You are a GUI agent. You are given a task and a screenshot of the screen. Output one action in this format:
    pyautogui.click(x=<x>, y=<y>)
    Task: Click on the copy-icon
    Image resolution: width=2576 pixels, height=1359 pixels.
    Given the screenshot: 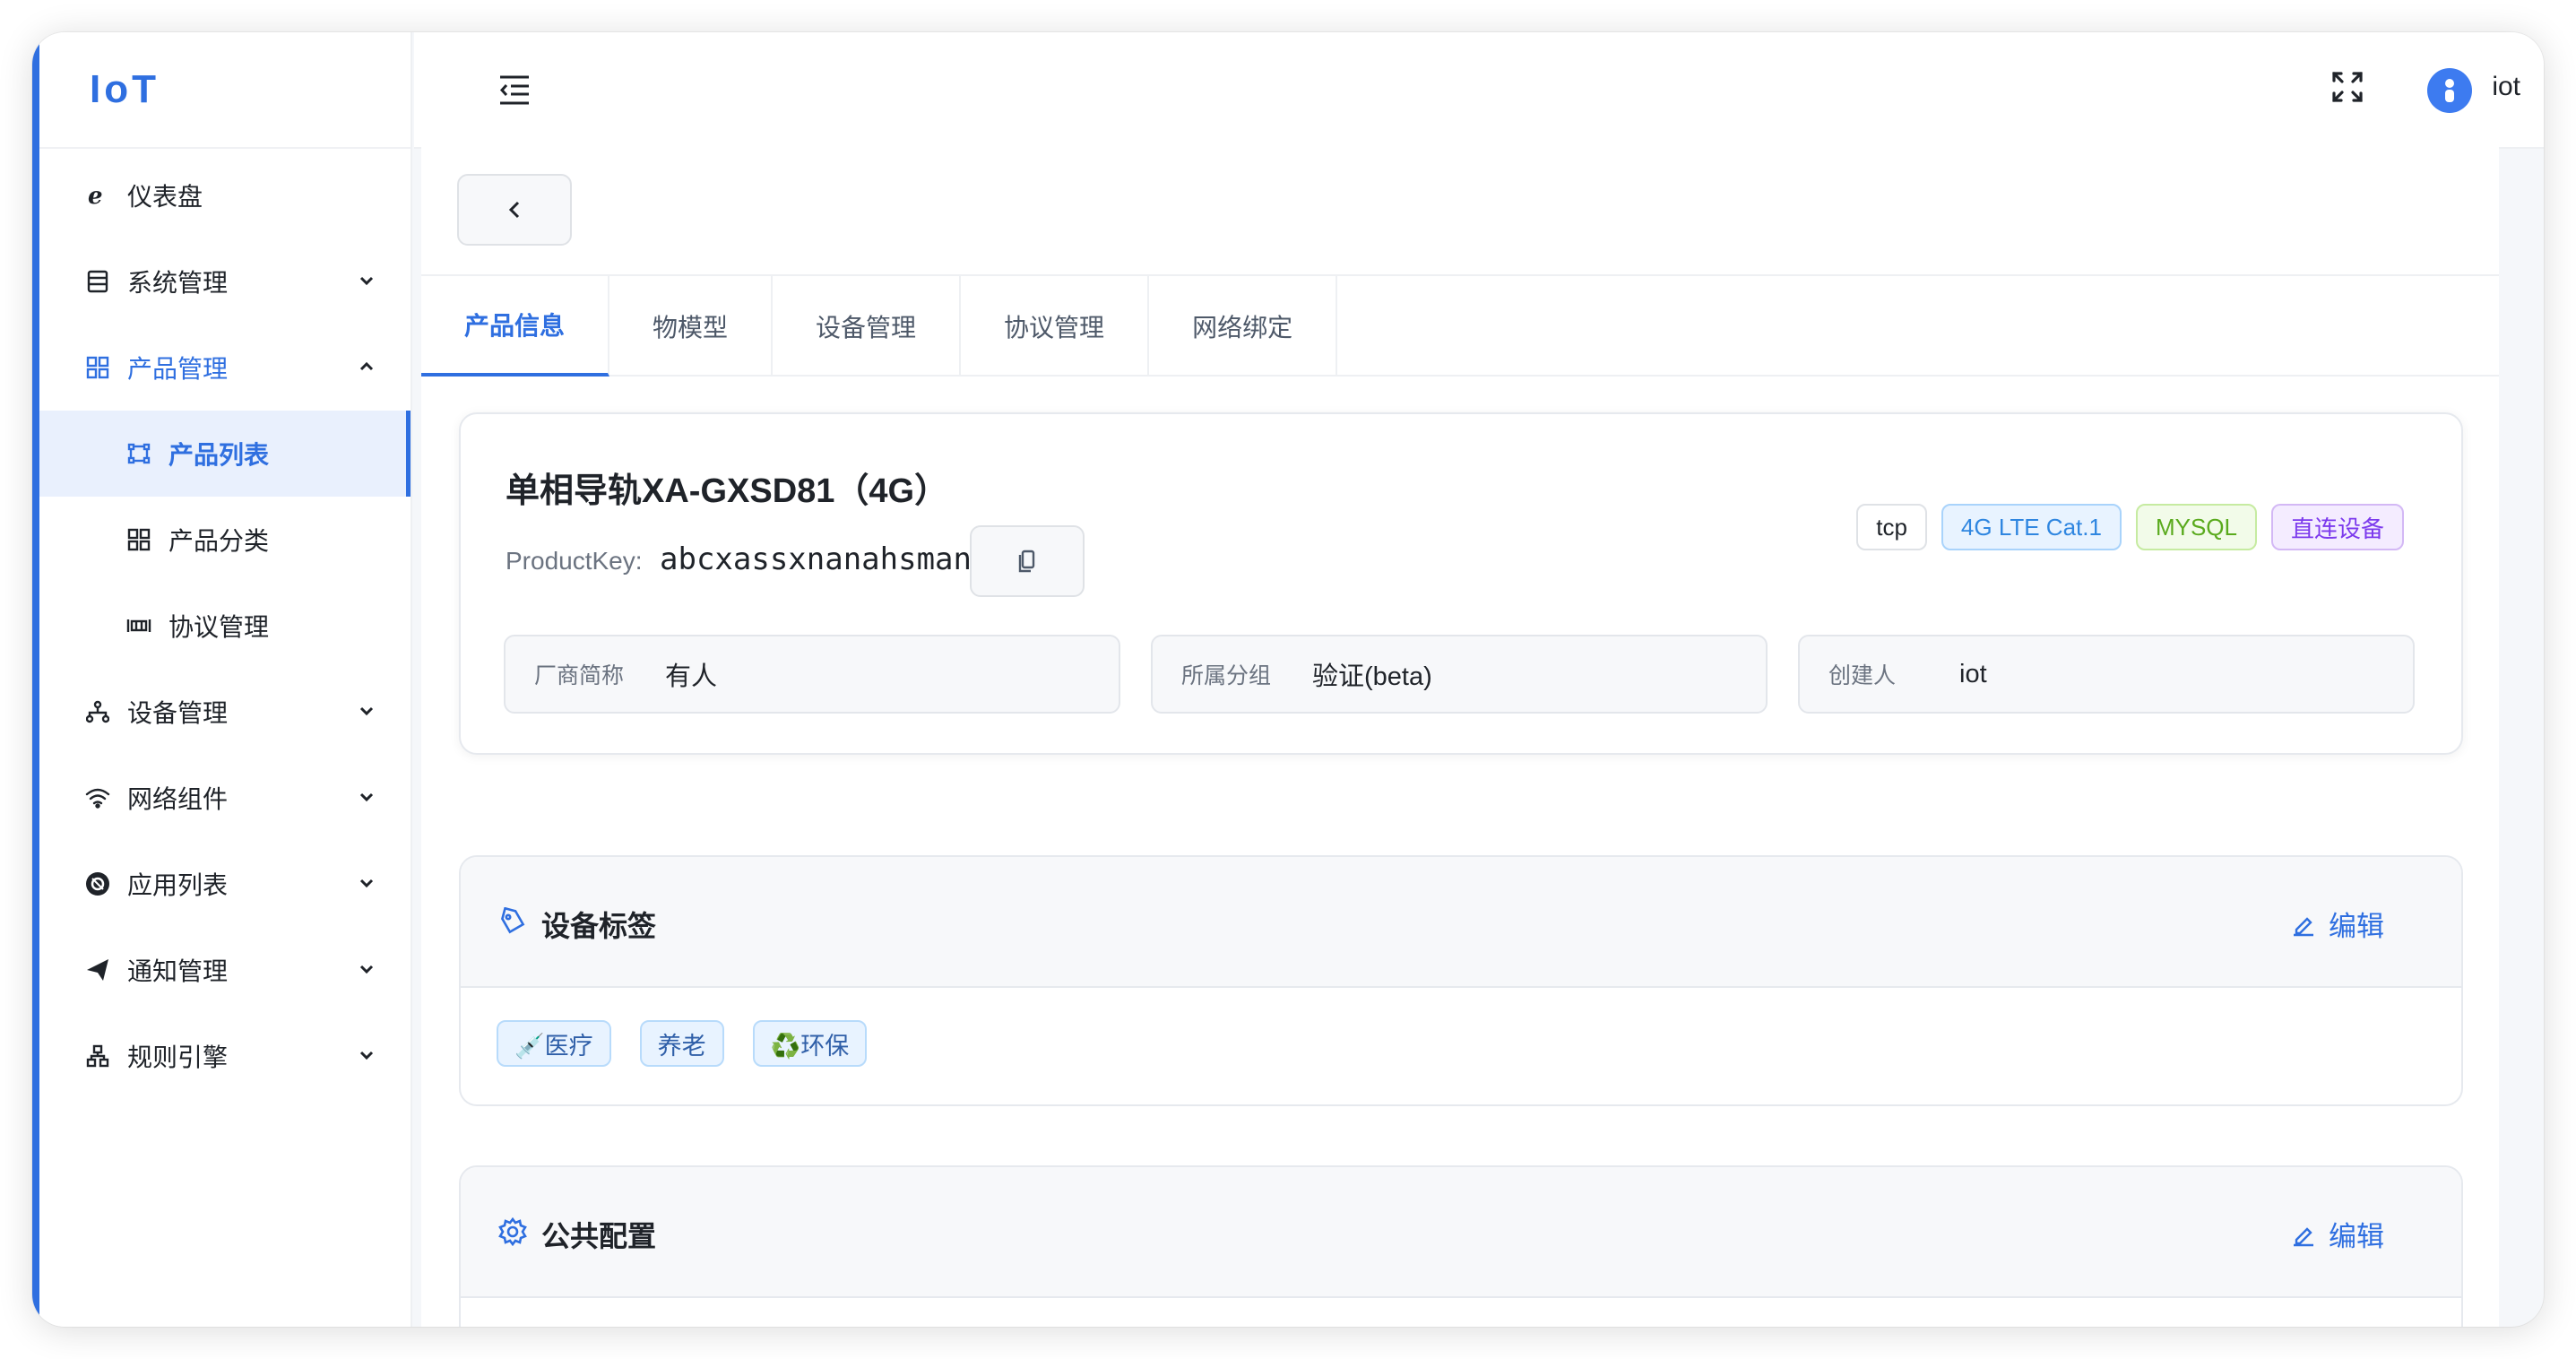 What is the action you would take?
    pyautogui.click(x=1026, y=561)
    